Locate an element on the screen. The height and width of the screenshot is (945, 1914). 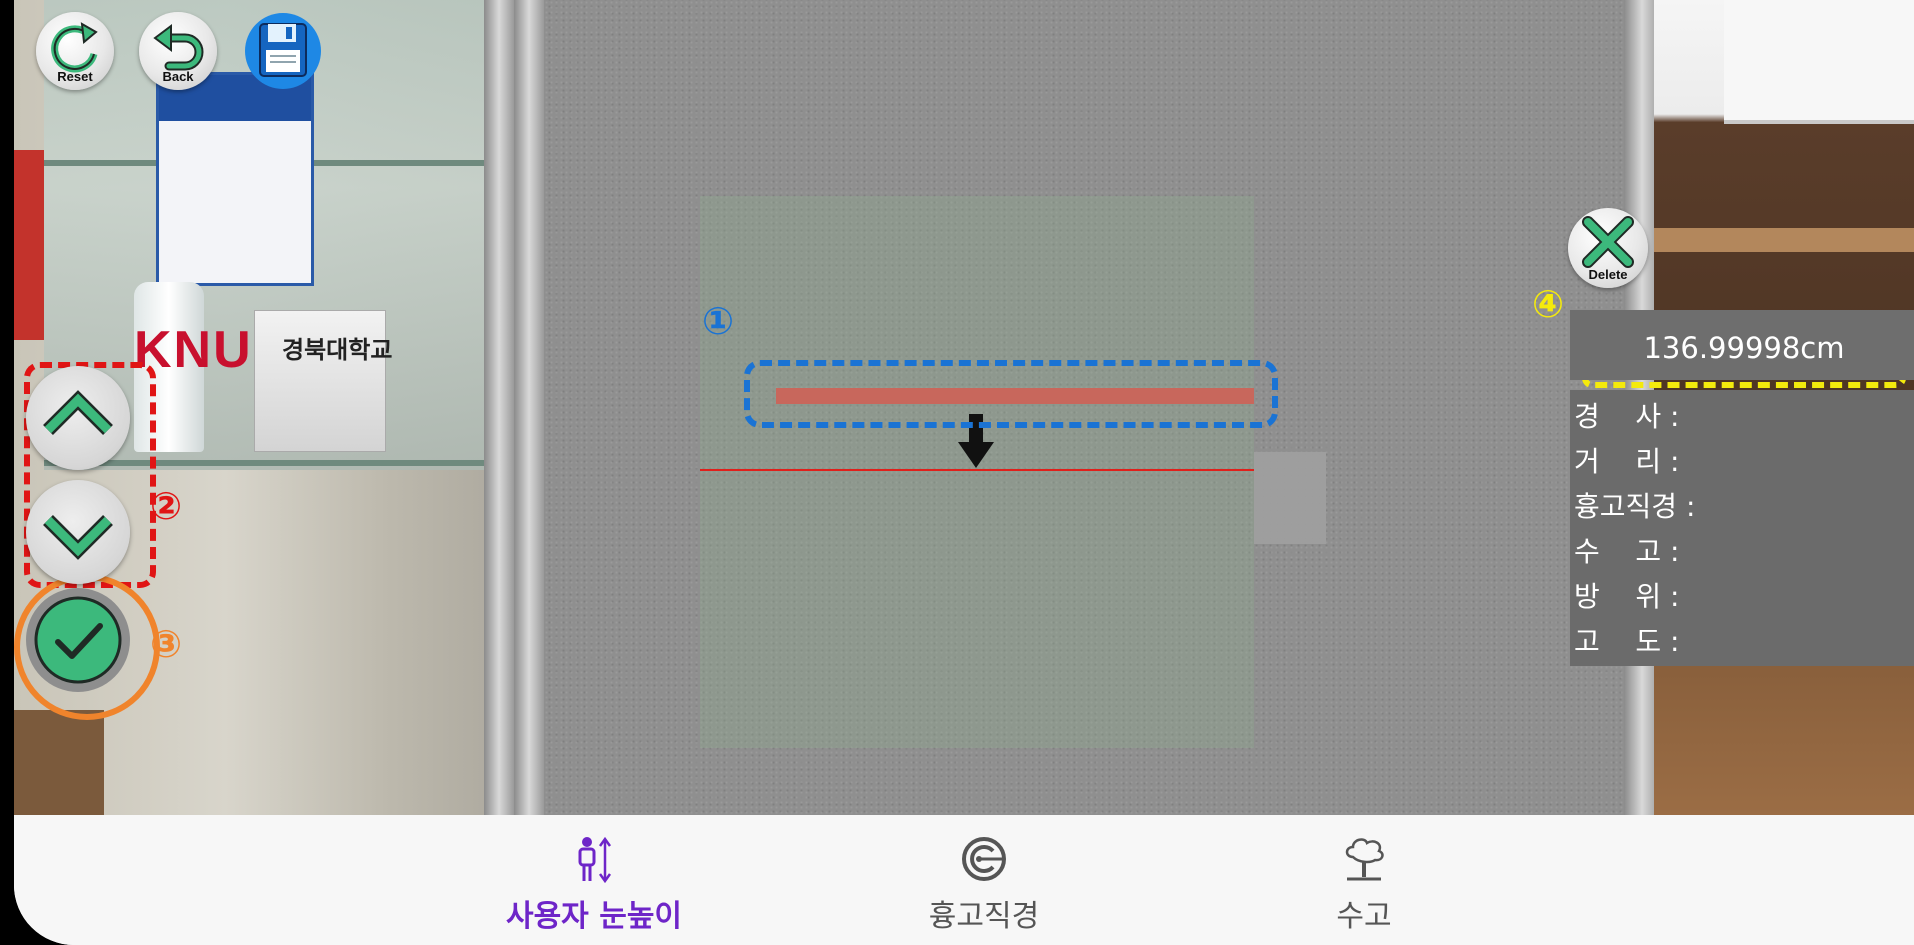
back-label: Back is located at coordinates (178, 76).